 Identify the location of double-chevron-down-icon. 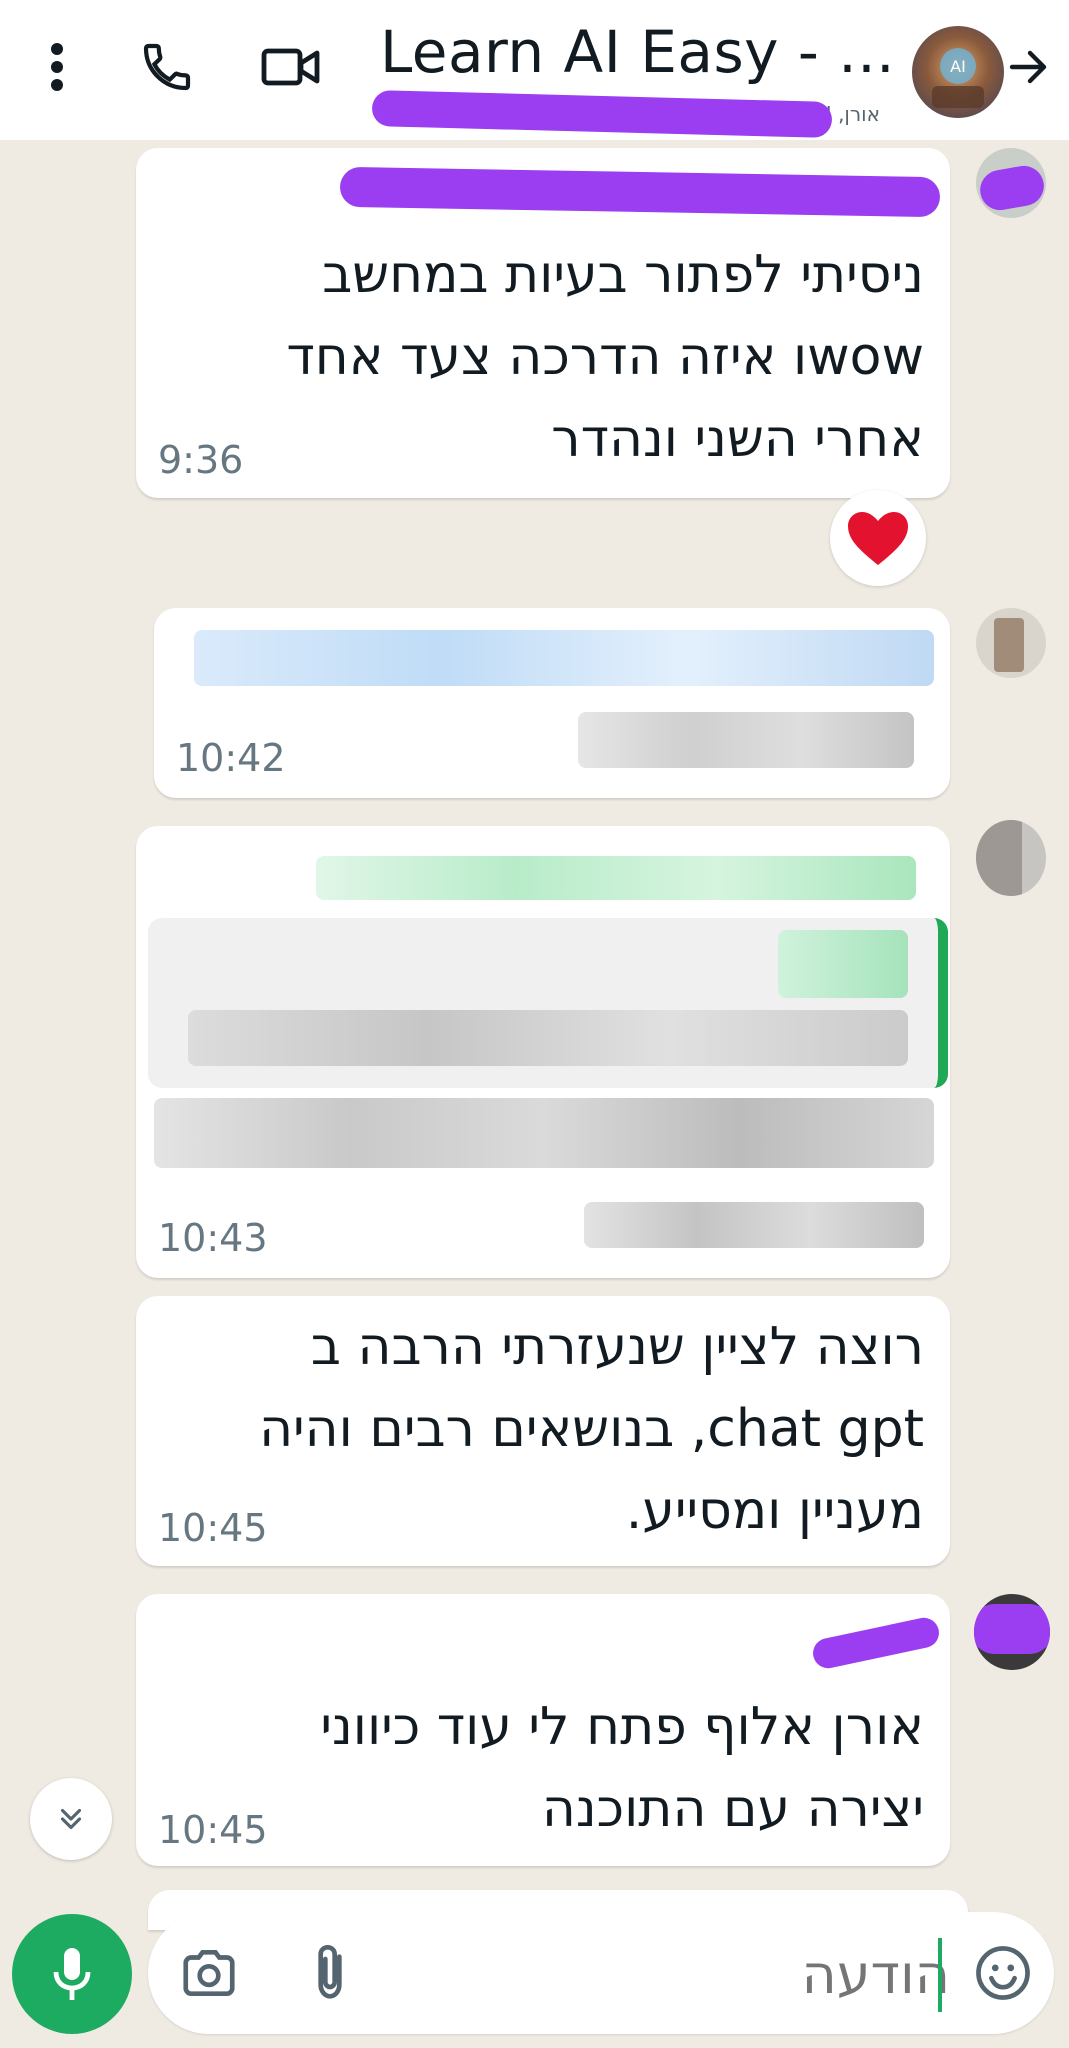
(71, 1819).